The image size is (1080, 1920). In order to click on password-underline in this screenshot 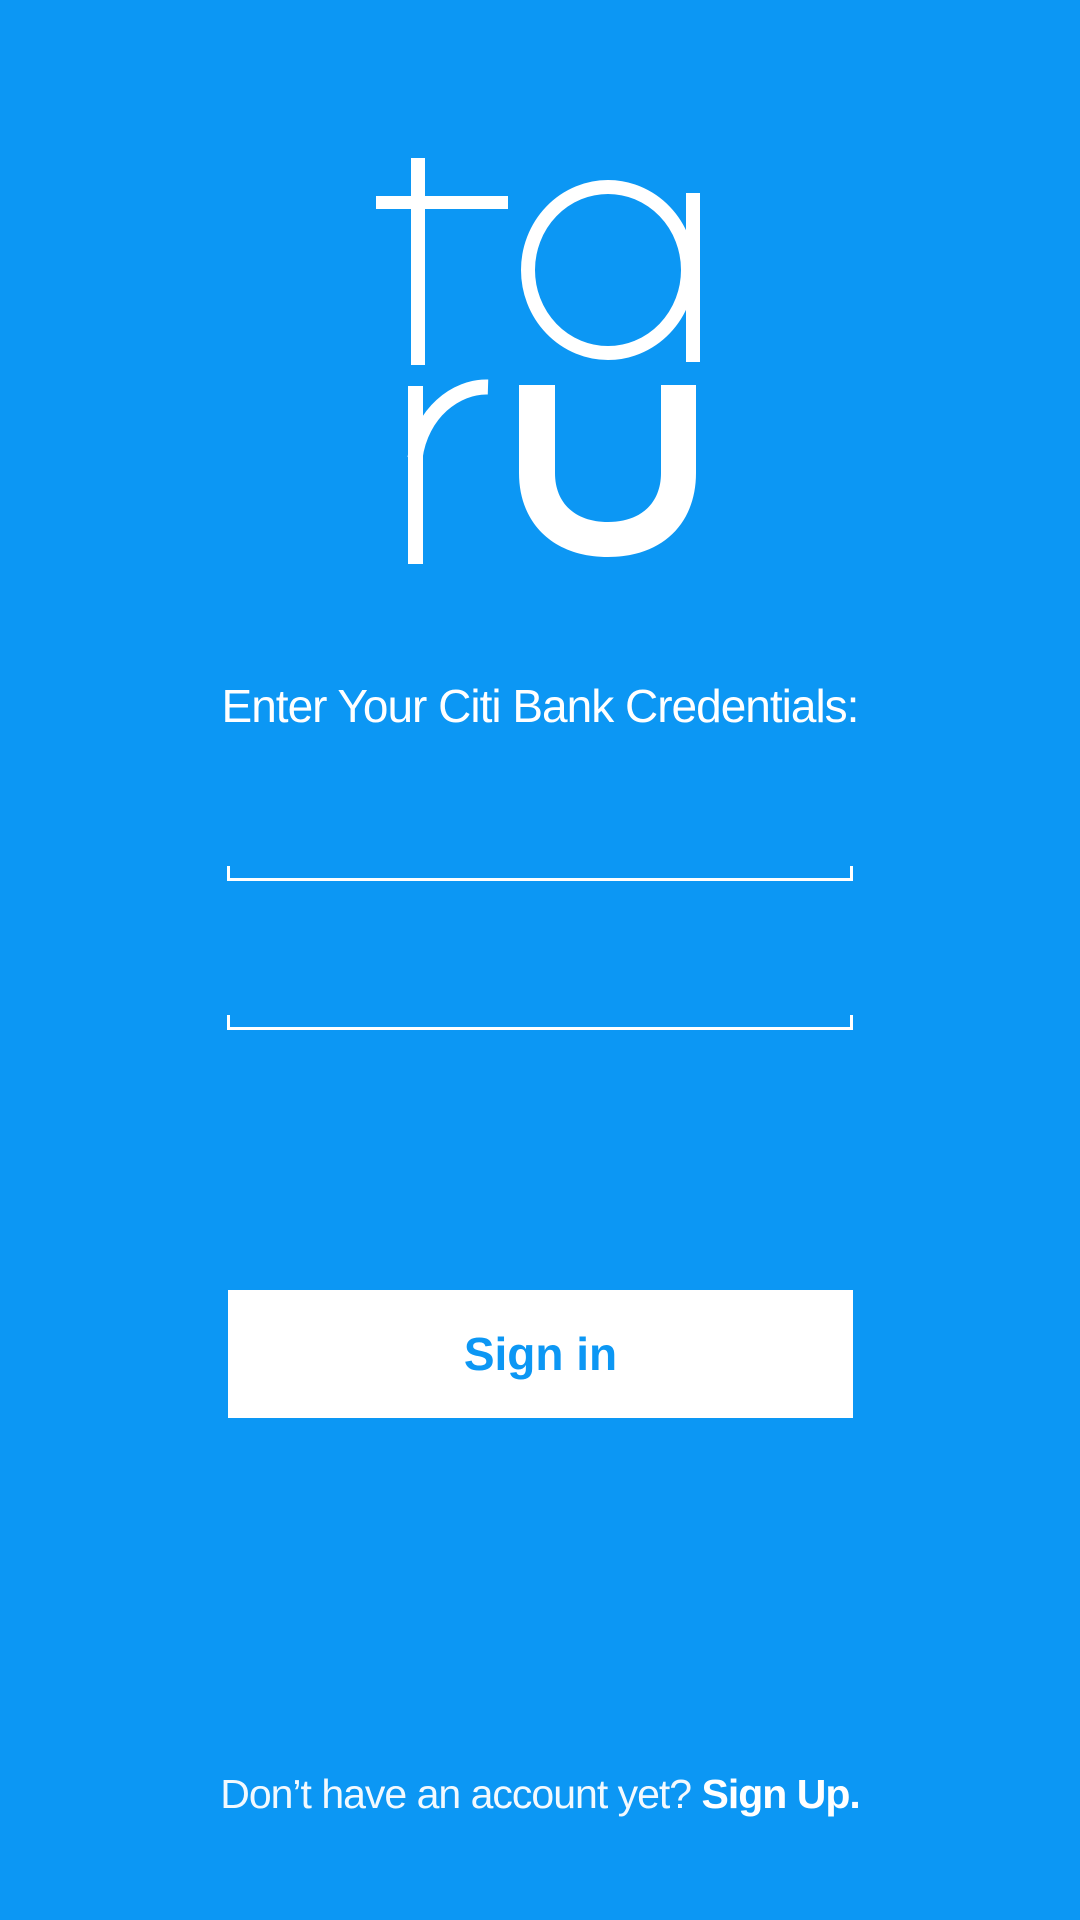, I will do `click(540, 1022)`.